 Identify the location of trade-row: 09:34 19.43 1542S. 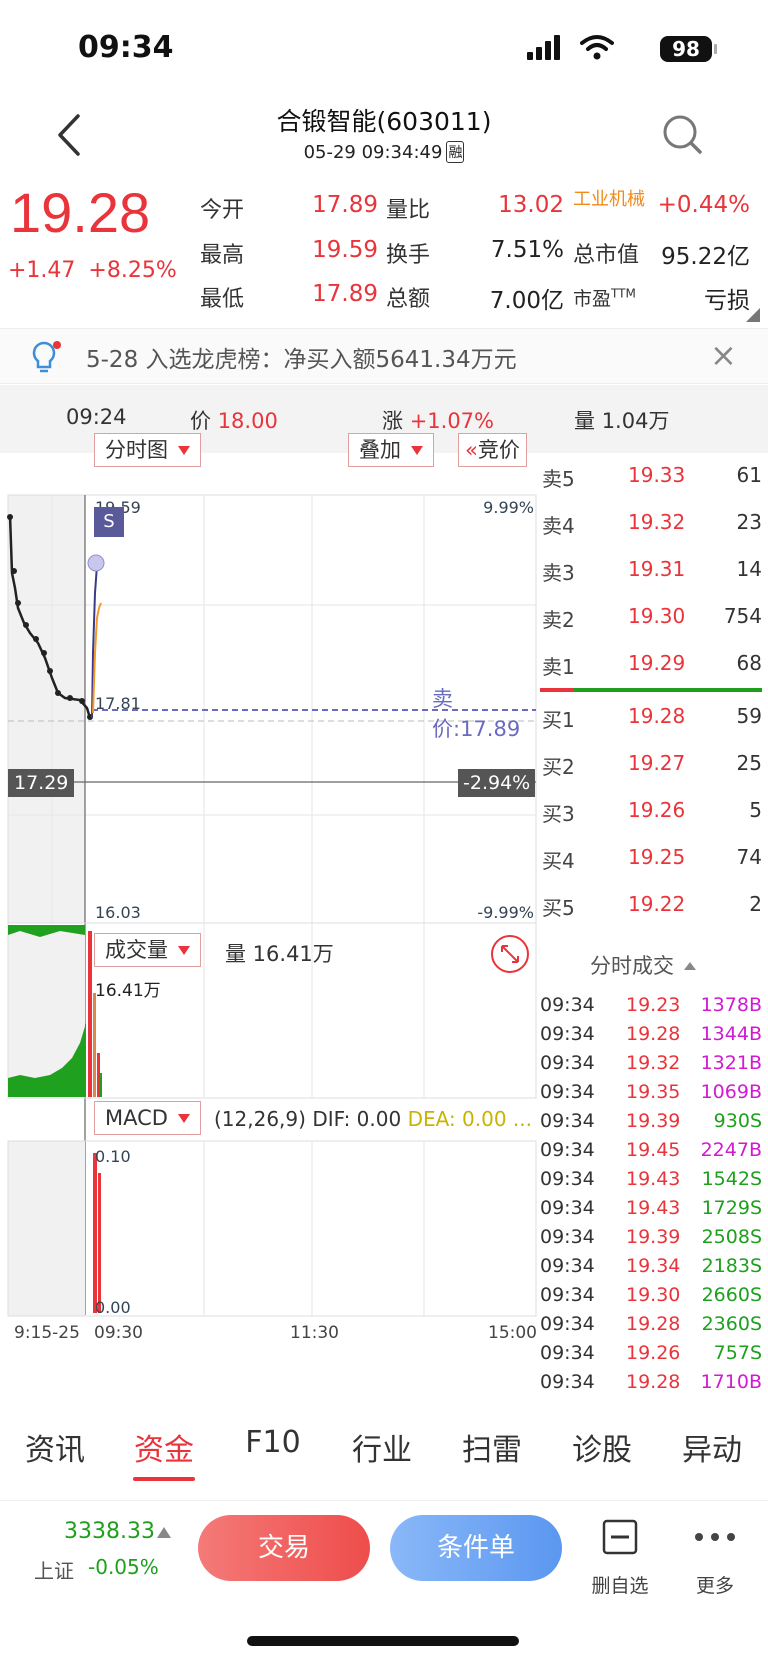
(651, 1182).